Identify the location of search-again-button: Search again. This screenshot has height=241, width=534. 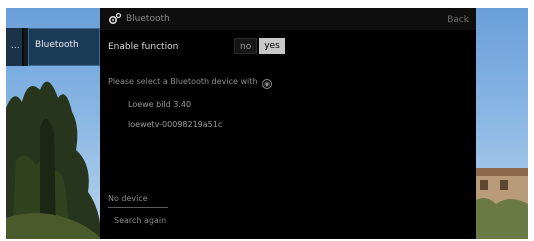
(140, 220).